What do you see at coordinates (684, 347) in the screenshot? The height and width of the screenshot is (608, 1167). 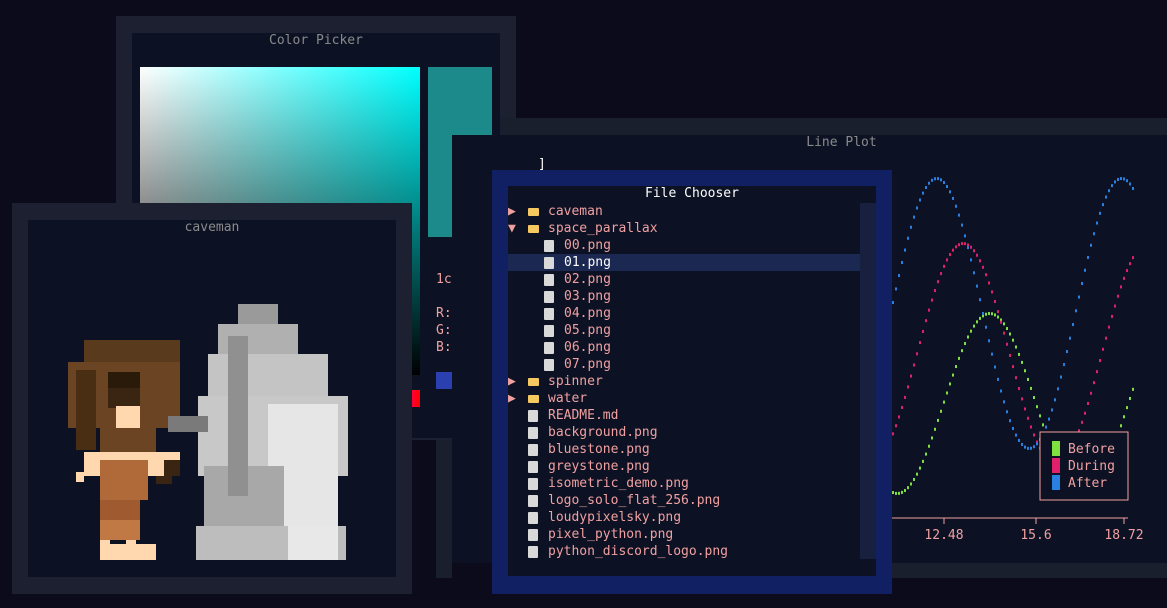 I see `file-item: 06.png` at bounding box center [684, 347].